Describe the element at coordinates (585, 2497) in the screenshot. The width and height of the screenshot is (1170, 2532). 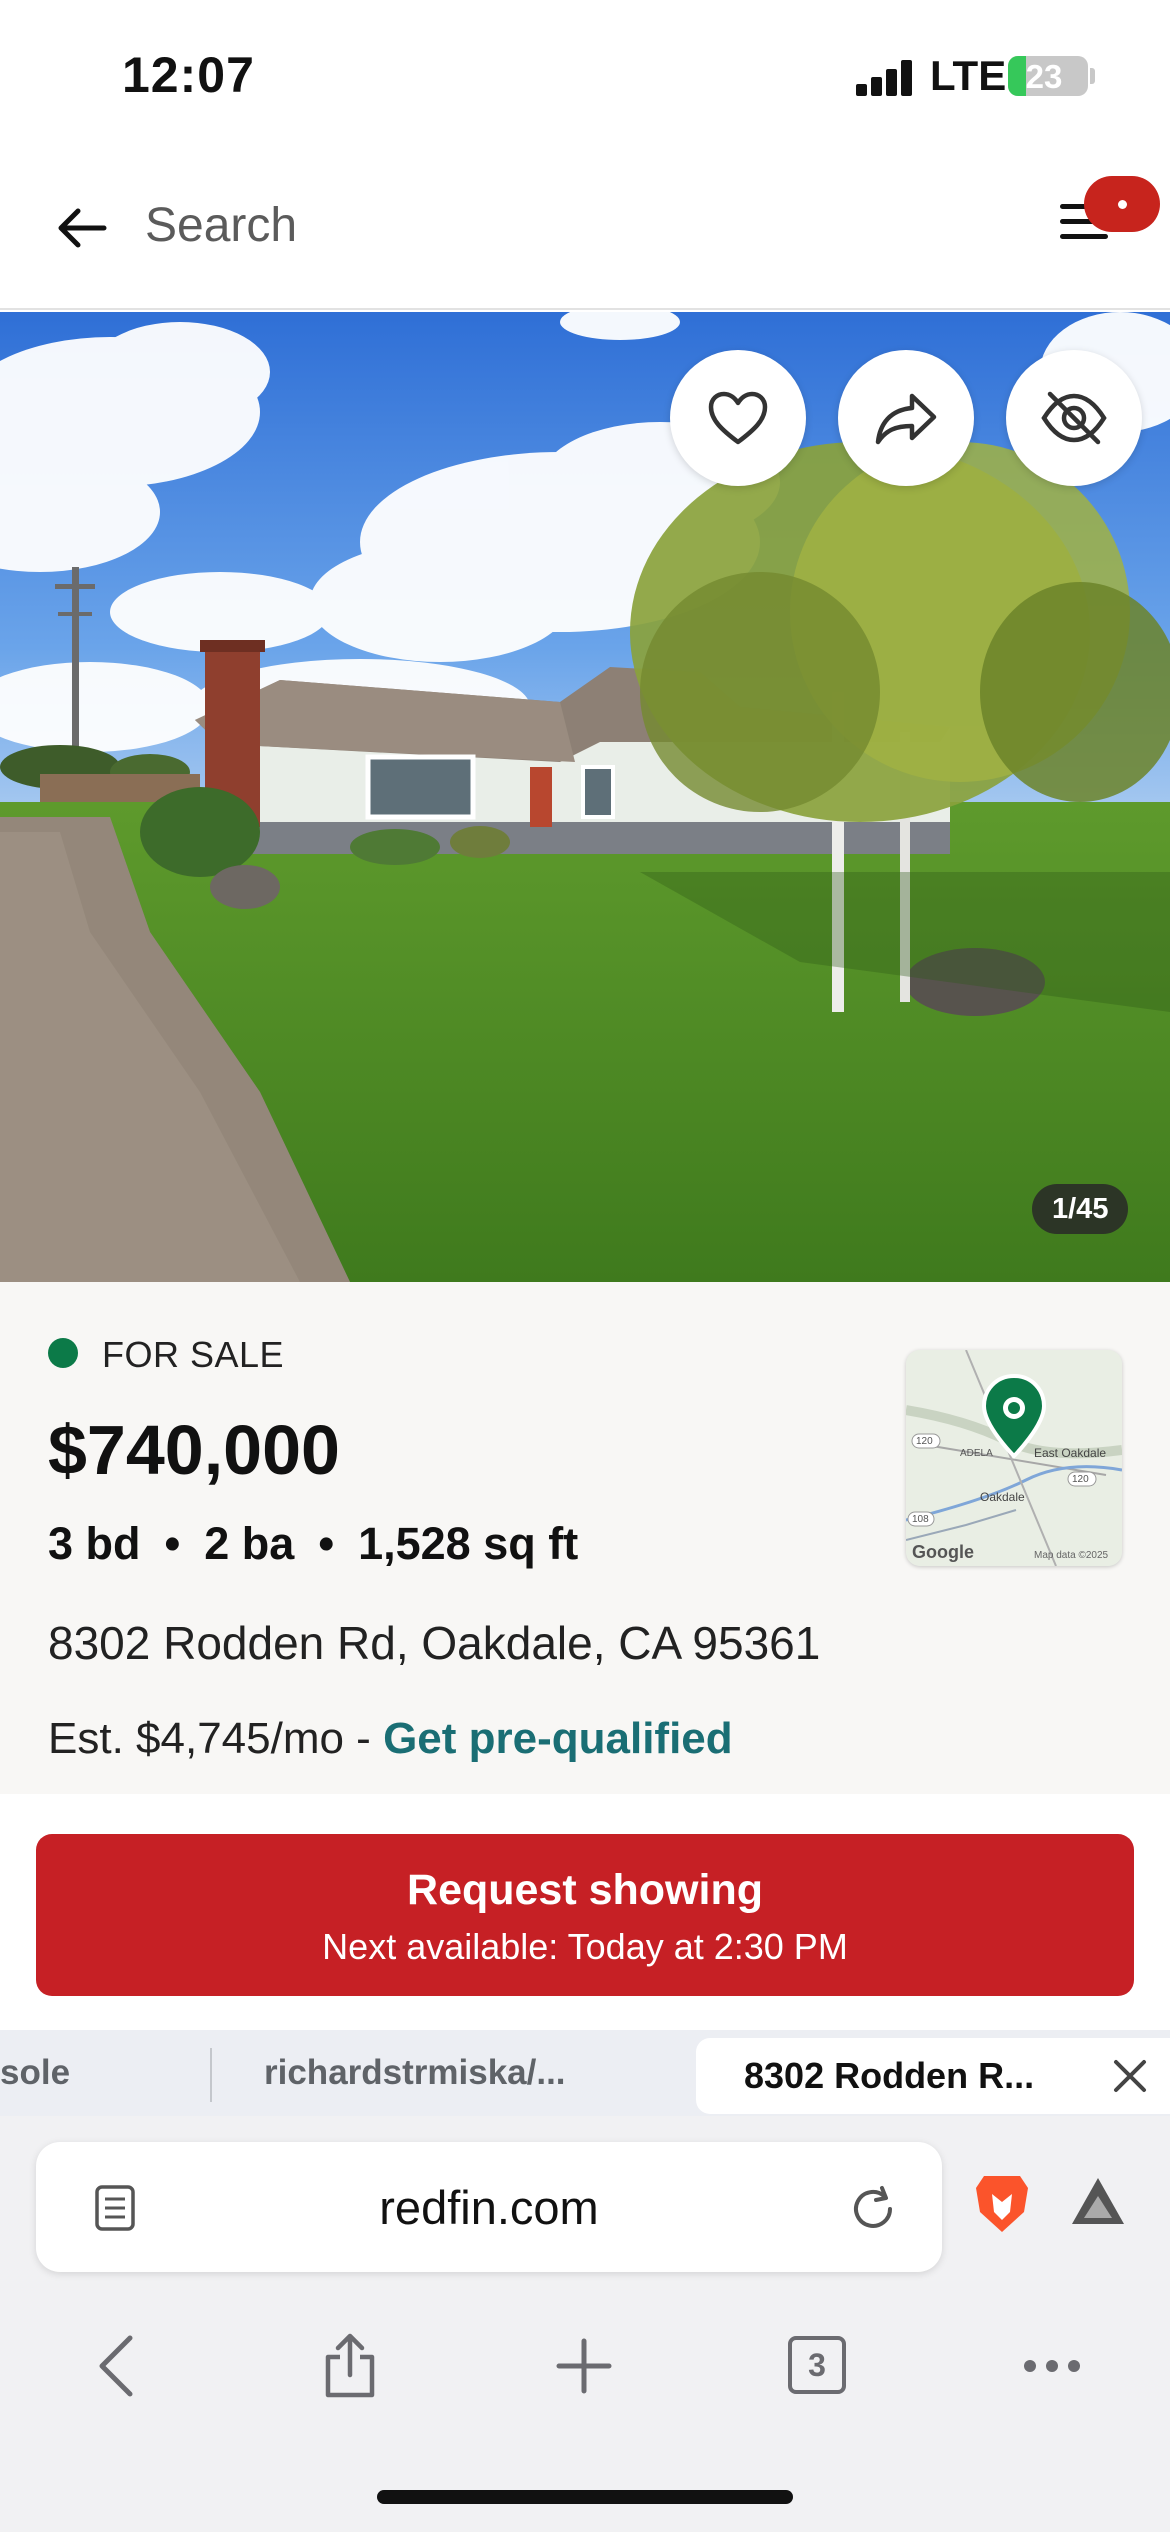
I see `home-indicator` at that location.